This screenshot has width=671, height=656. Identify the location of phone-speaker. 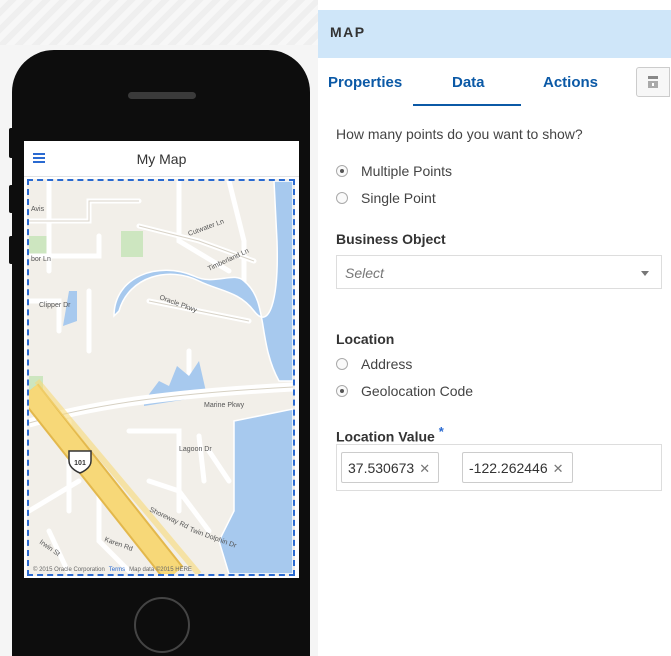
(162, 95).